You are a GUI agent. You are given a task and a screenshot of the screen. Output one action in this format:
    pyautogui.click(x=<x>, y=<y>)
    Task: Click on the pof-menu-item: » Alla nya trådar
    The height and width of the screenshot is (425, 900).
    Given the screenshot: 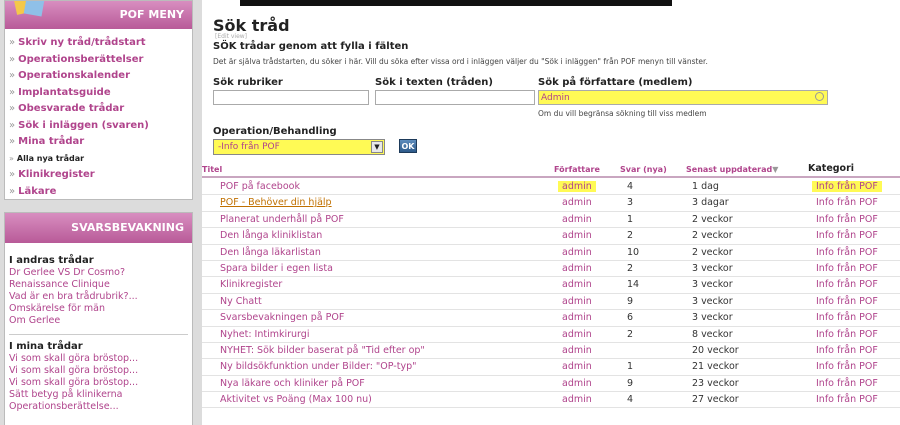 What is the action you would take?
    pyautogui.click(x=100, y=159)
    